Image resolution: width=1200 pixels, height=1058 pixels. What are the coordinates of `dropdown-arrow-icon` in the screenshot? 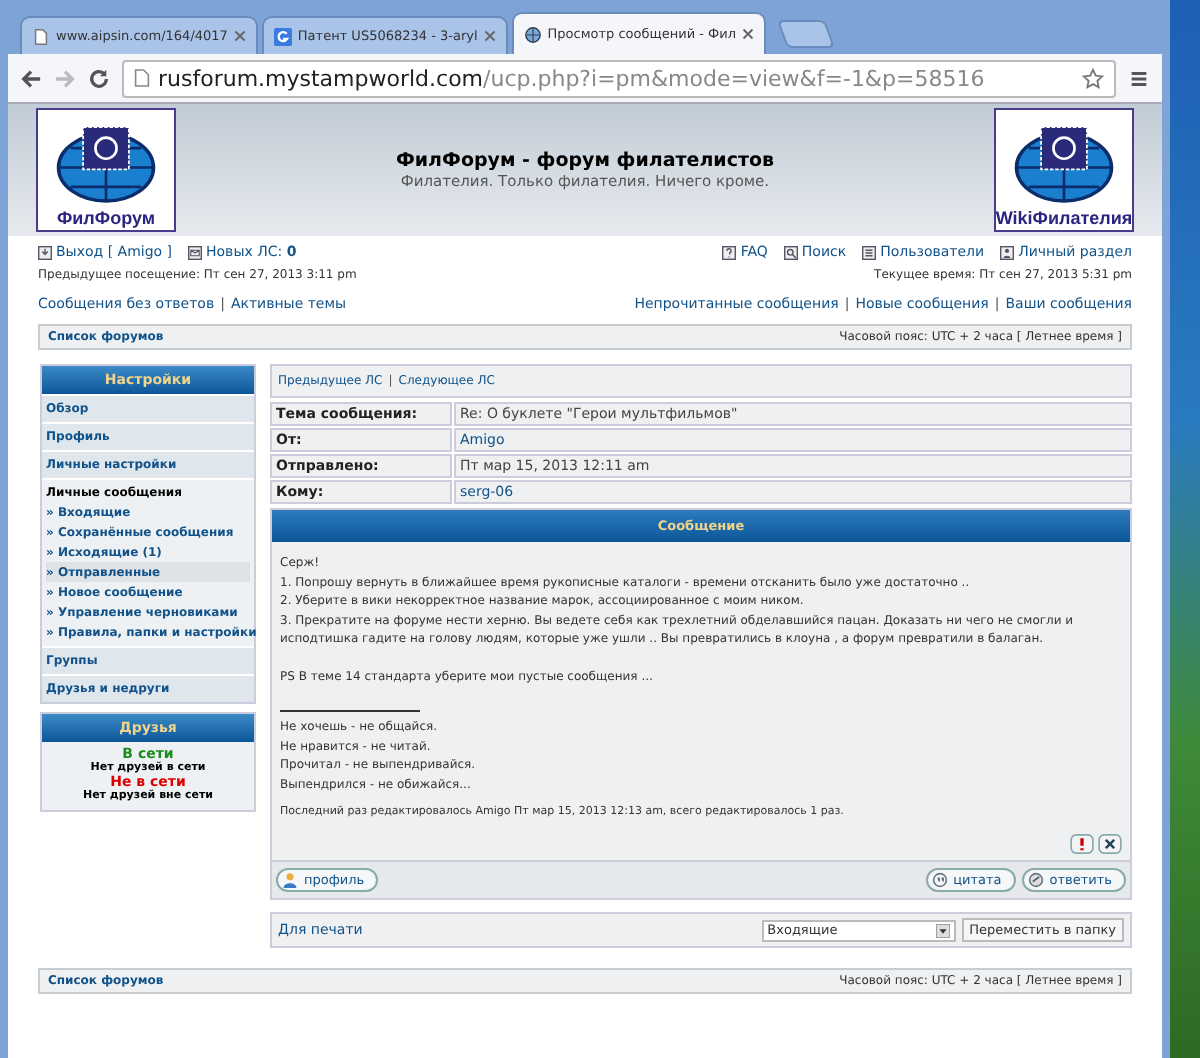 It's located at (942, 930).